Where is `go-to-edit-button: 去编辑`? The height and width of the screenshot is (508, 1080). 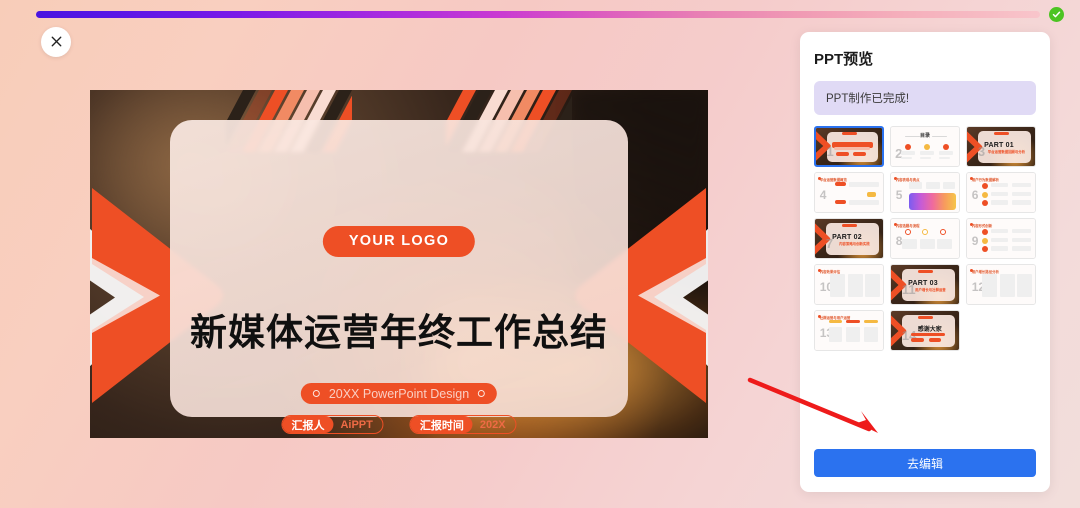 go-to-edit-button: 去编辑 is located at coordinates (925, 463).